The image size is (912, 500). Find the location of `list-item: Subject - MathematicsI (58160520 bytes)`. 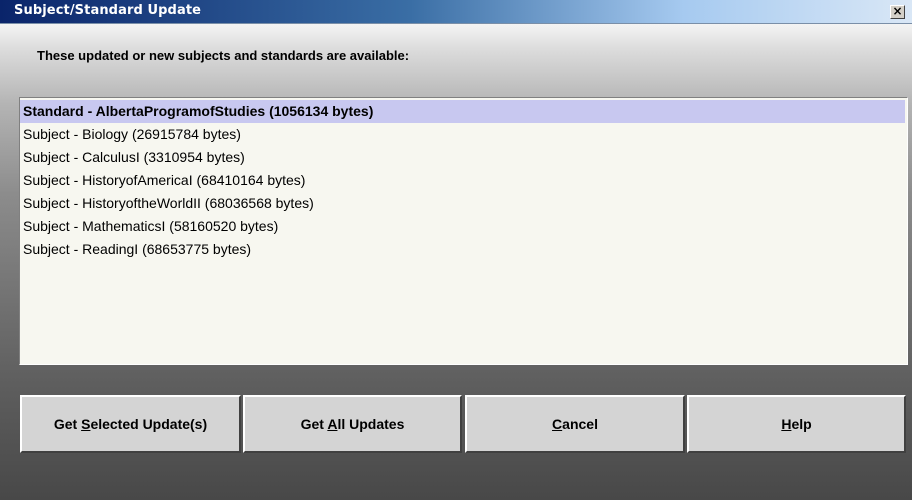

list-item: Subject - MathematicsI (58160520 bytes) is located at coordinates (463, 226).